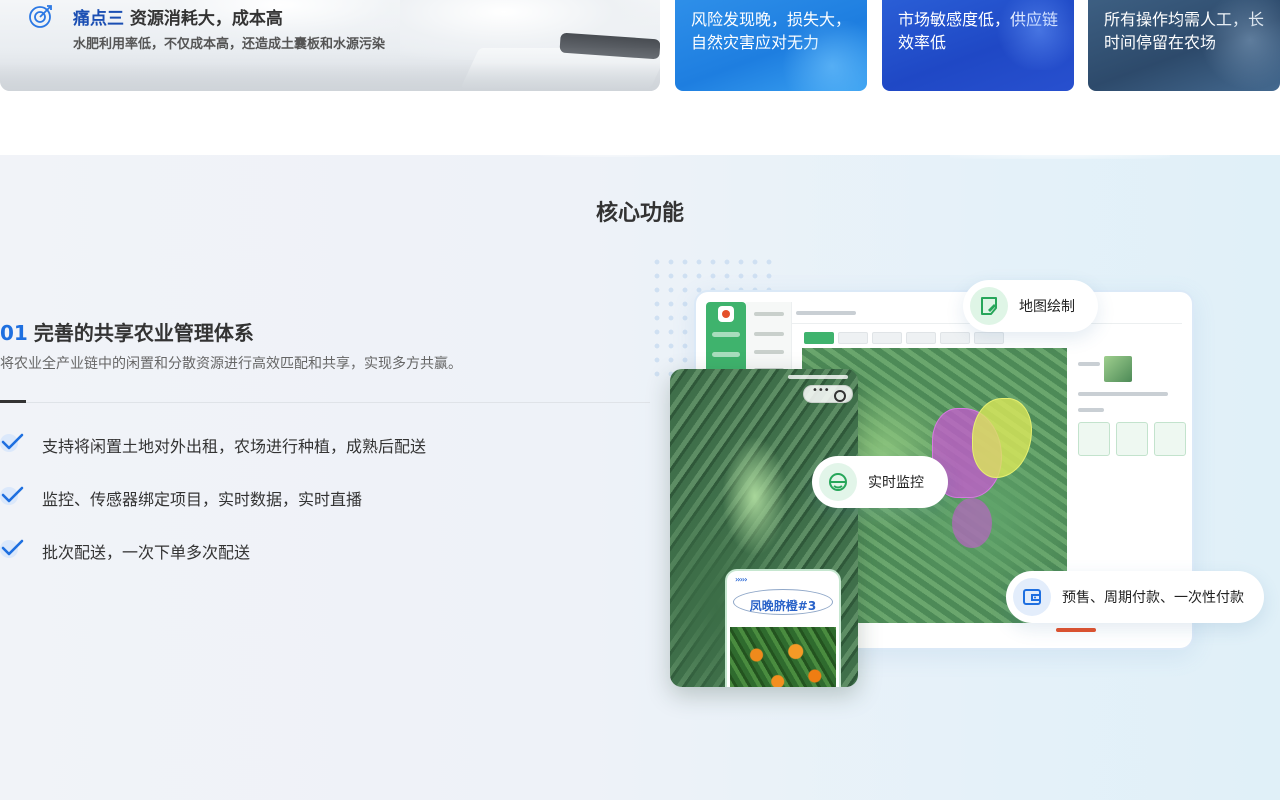  I want to click on pain-point-title: 痛点三 资源消耗大，成本高, so click(178, 16).